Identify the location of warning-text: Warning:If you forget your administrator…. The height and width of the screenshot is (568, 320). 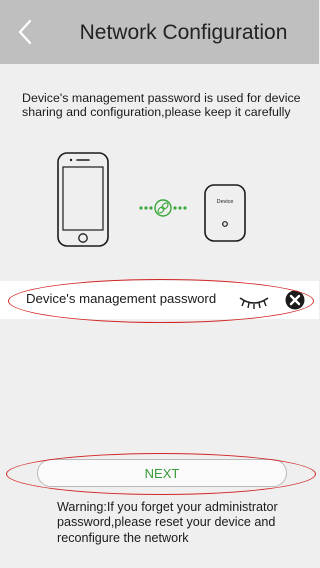
(167, 522).